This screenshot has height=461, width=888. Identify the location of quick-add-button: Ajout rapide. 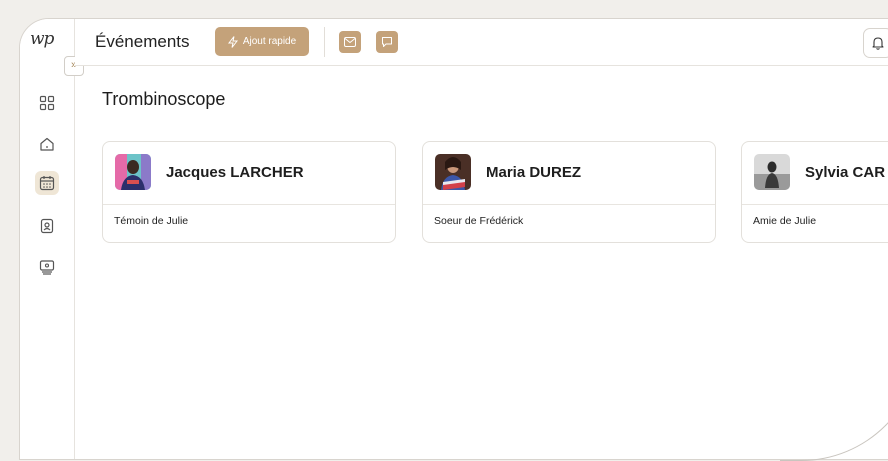
(262, 41).